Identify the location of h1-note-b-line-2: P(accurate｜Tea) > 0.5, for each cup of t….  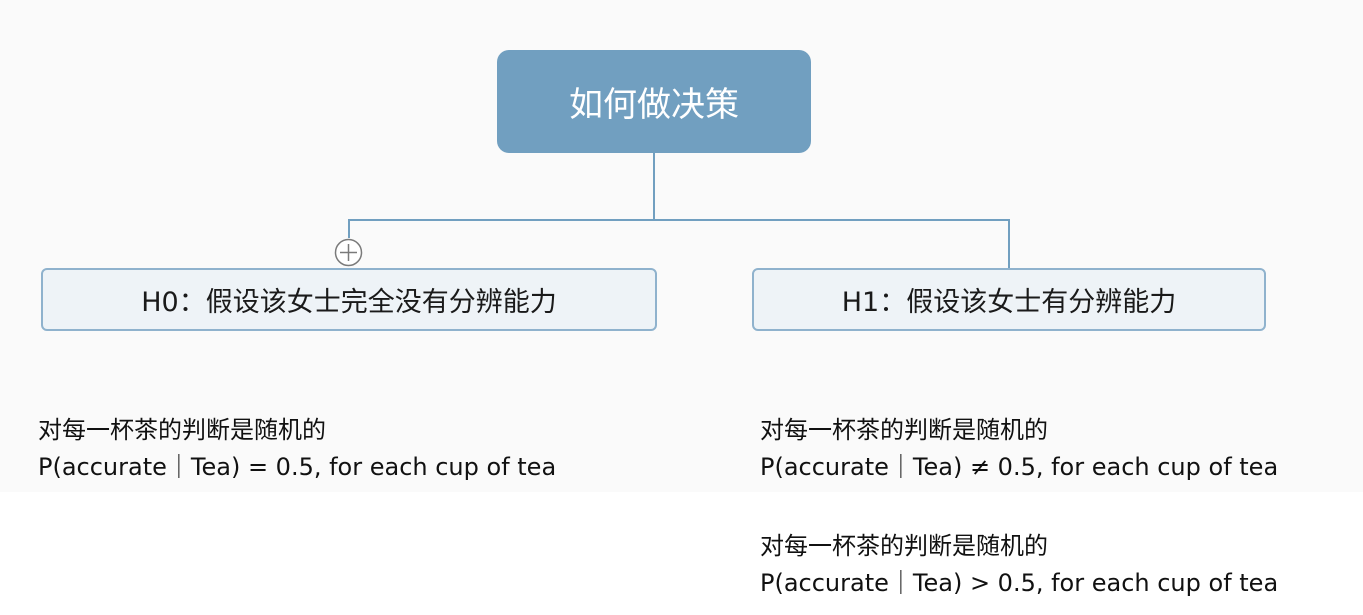
(1019, 583).